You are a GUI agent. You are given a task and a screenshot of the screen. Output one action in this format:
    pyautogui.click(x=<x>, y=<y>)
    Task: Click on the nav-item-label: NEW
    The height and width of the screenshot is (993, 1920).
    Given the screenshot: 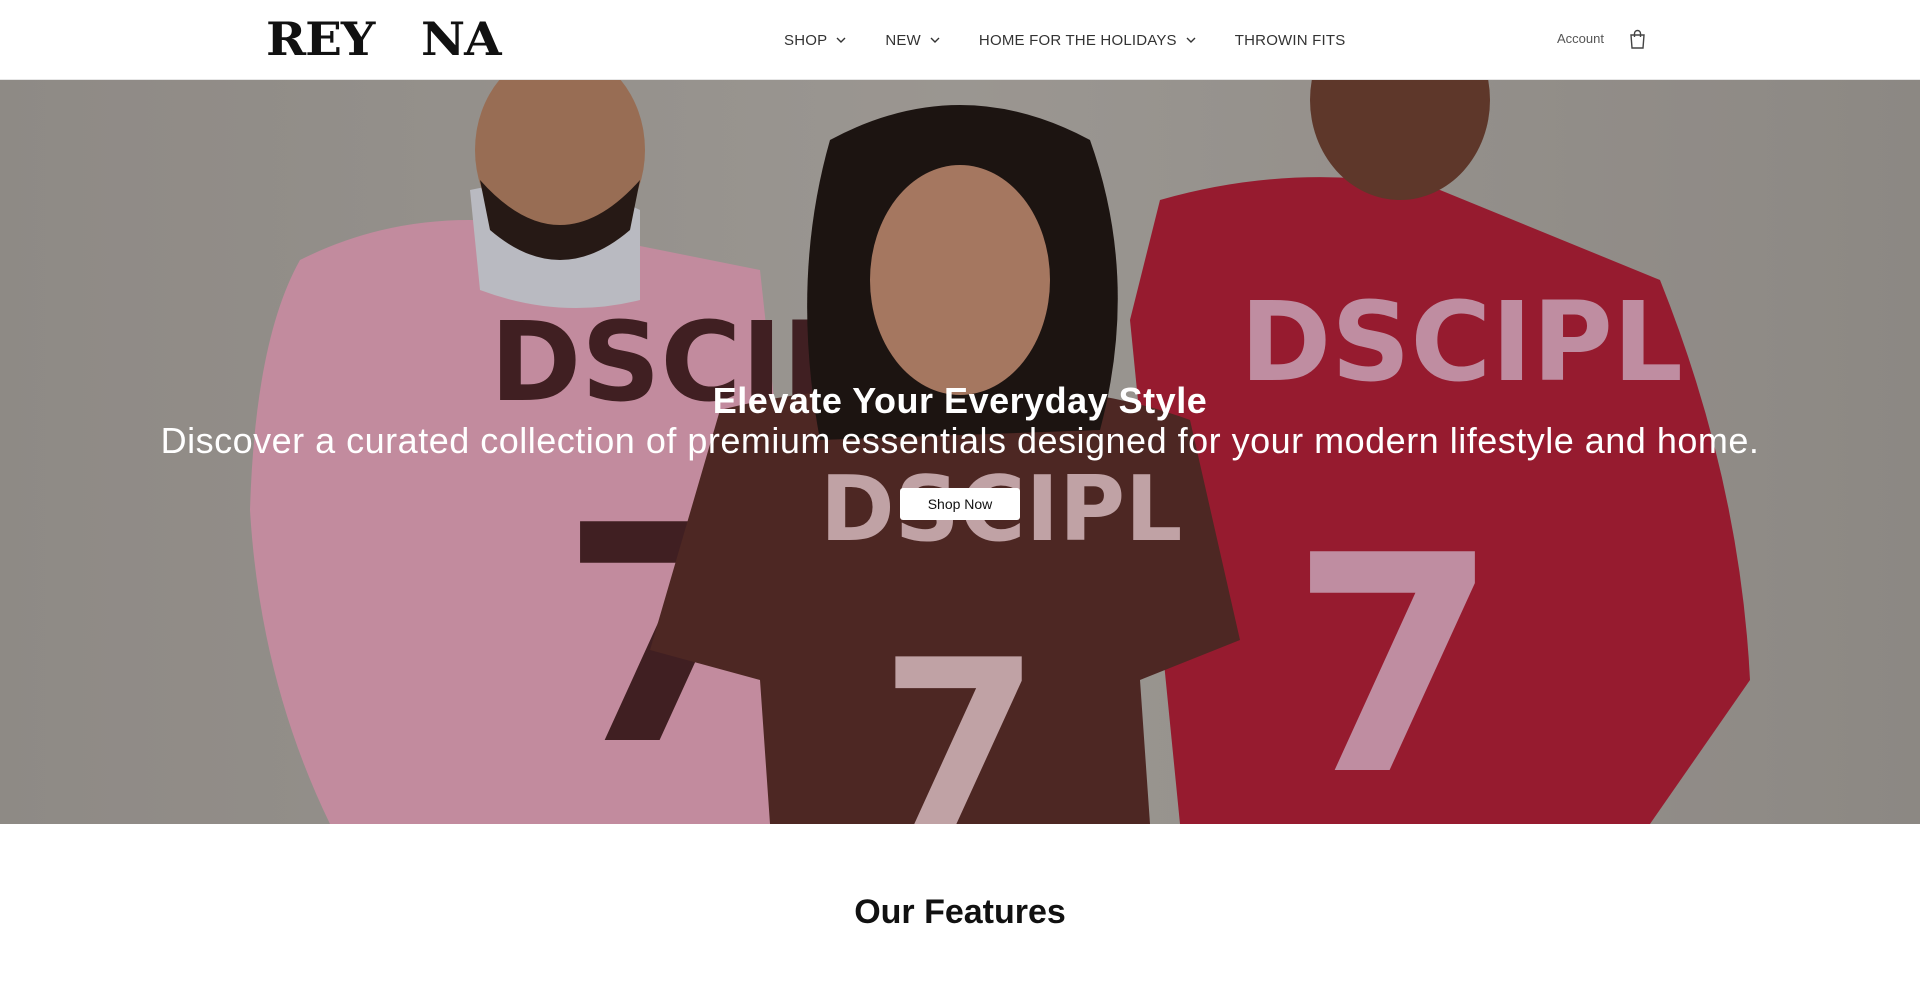 What is the action you would take?
    pyautogui.click(x=903, y=40)
    